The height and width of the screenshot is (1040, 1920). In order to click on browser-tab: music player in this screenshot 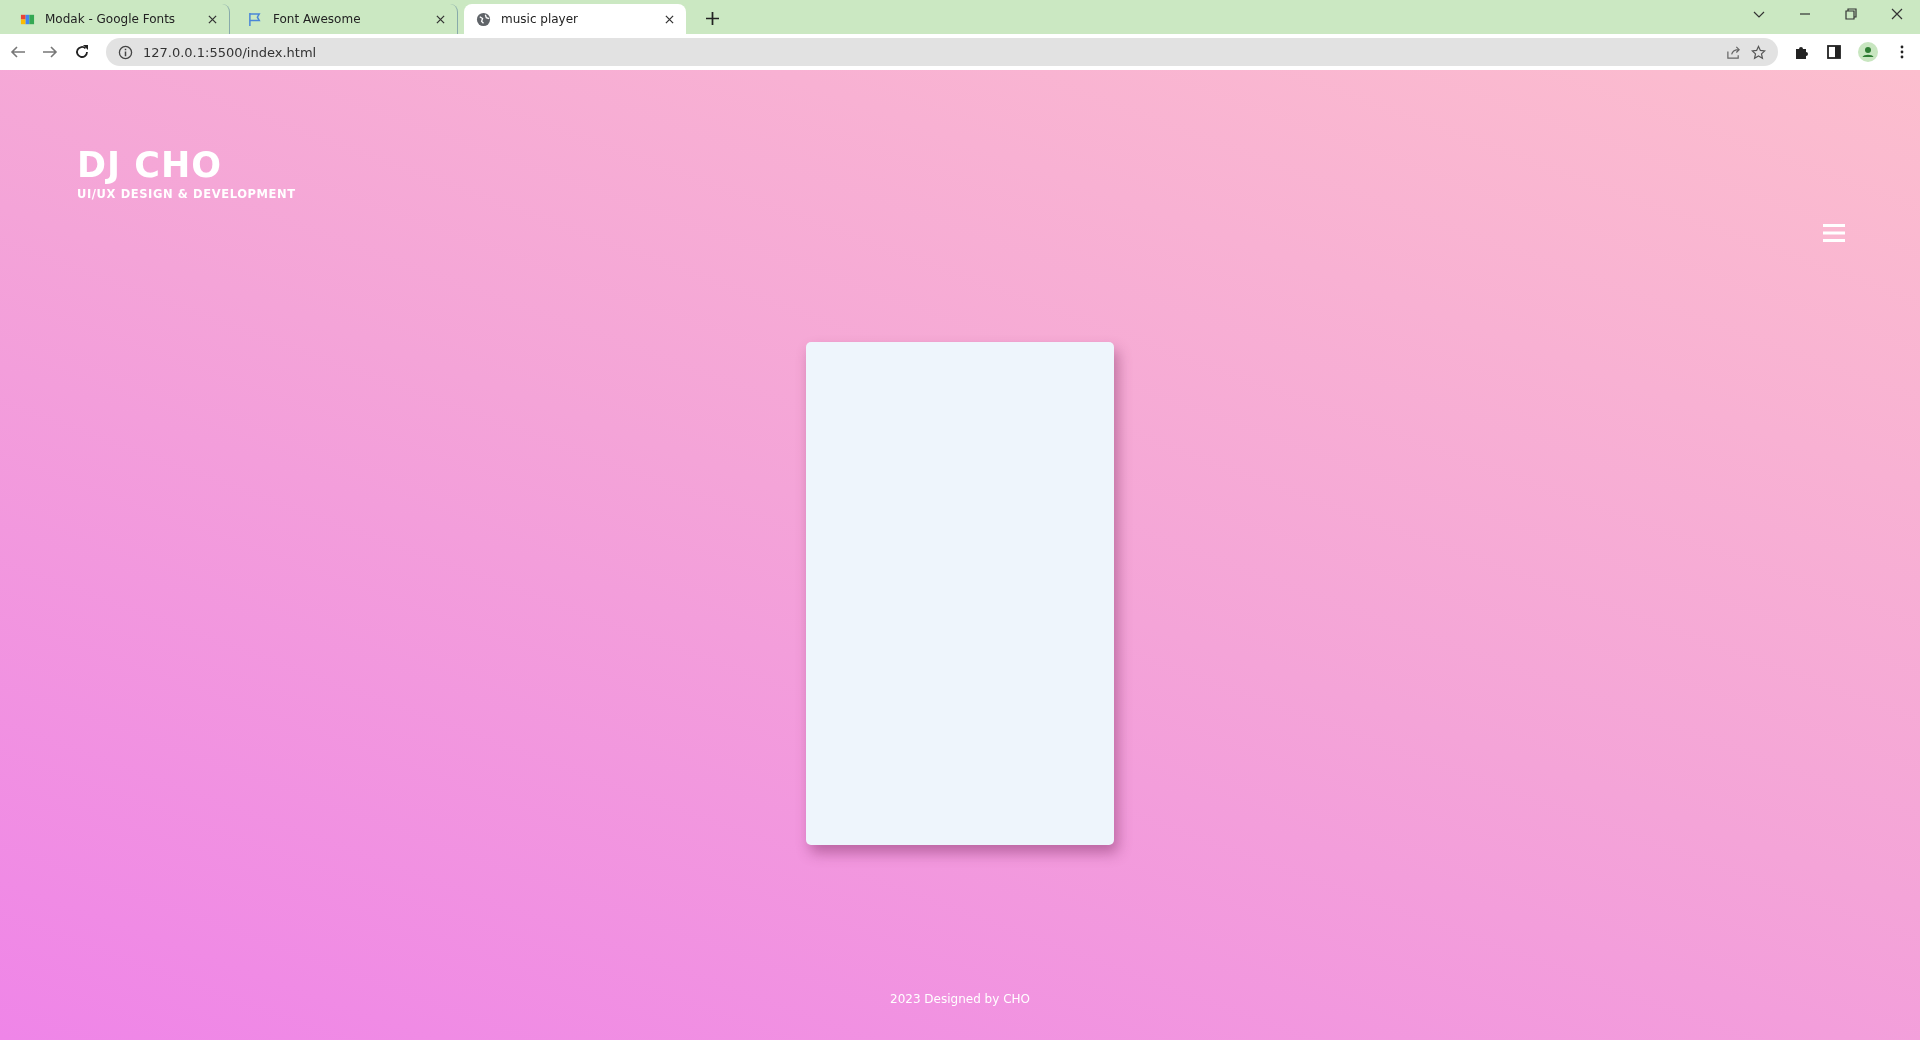, I will do `click(575, 19)`.